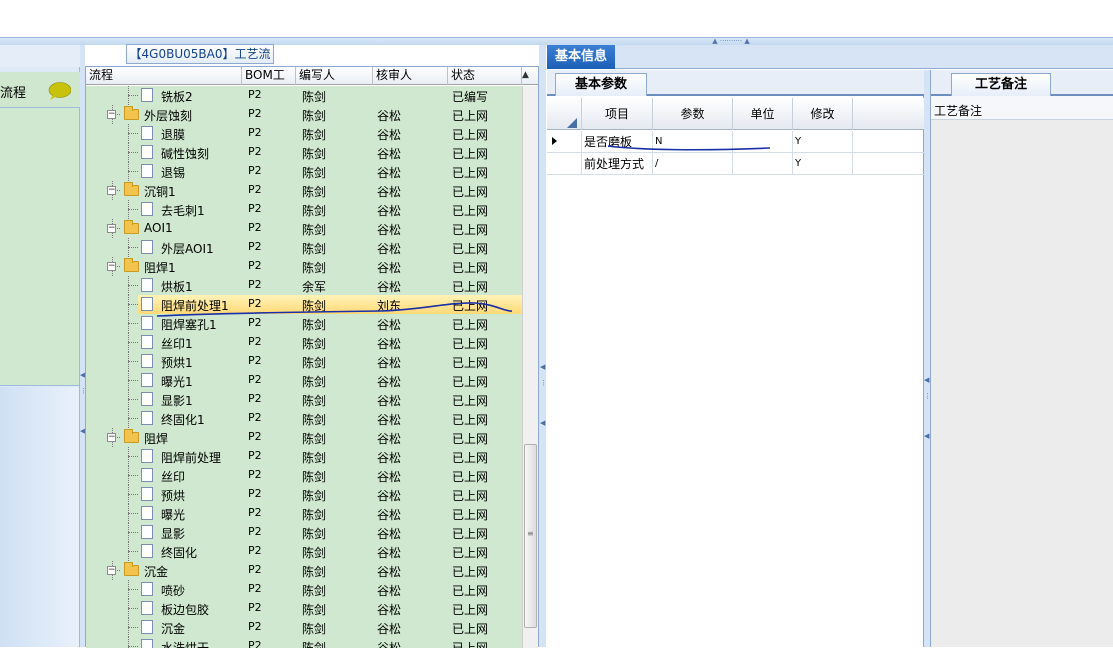 This screenshot has height=648, width=1113. What do you see at coordinates (304, 418) in the screenshot?
I see `tree-row: 终固化1 P2 陈剑 谷松 已上网` at bounding box center [304, 418].